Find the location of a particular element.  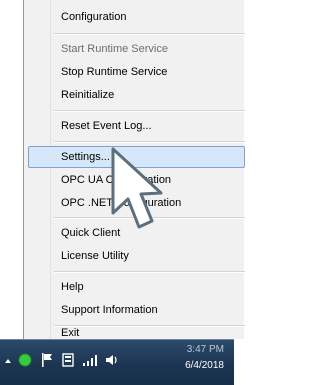

green-status-dot-icon is located at coordinates (25, 360).